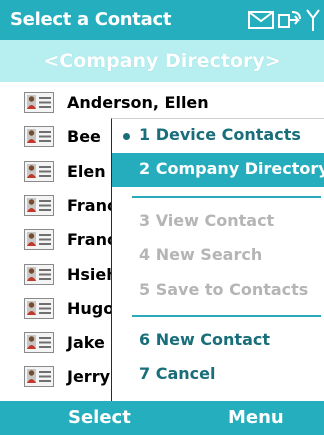  I want to click on contact-name: Bee, so click(84, 136).